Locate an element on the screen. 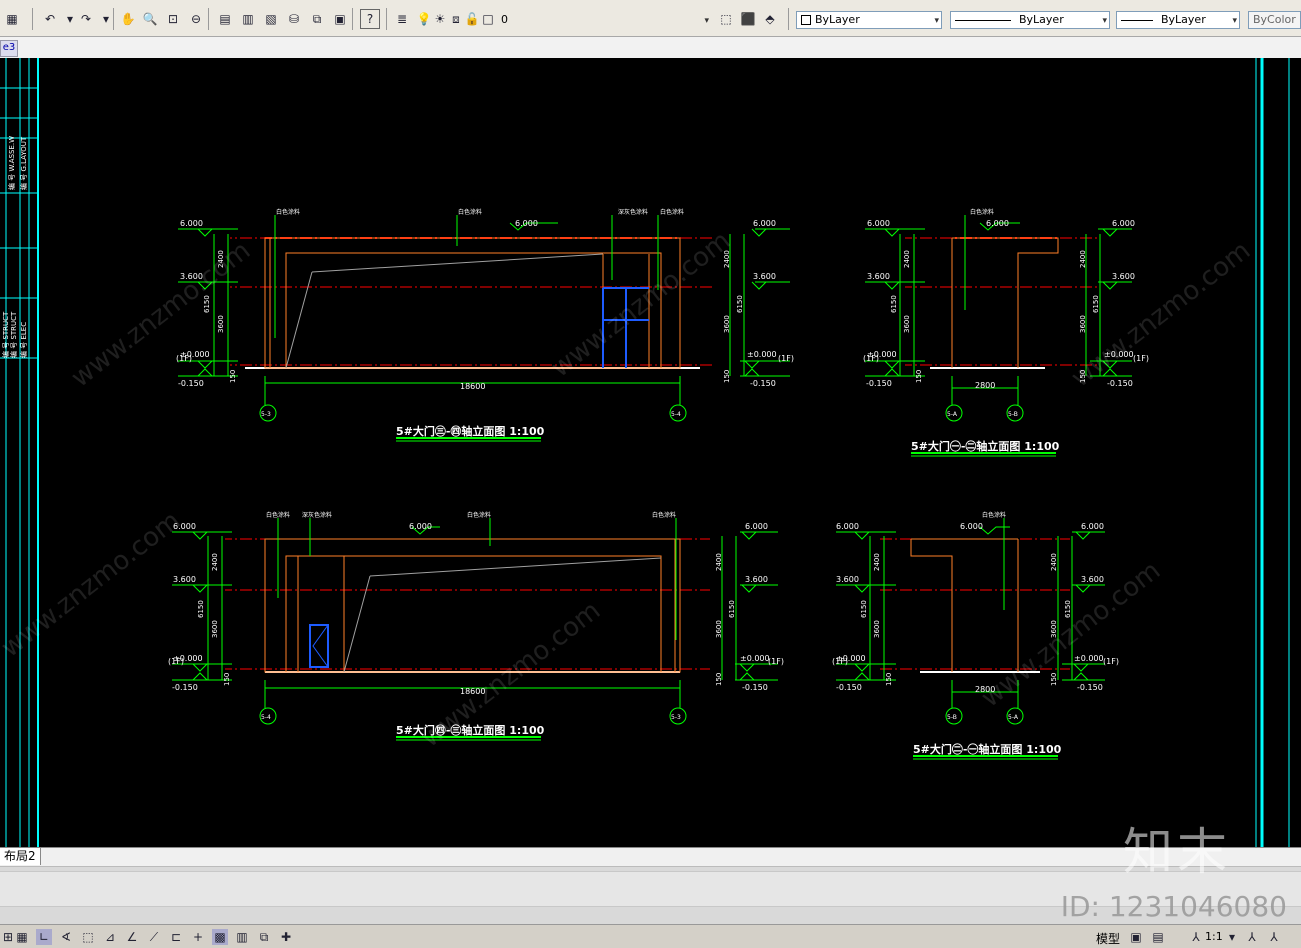 This screenshot has height=948, width=1301. layer-color-swatch-icon: □ is located at coordinates (488, 19).